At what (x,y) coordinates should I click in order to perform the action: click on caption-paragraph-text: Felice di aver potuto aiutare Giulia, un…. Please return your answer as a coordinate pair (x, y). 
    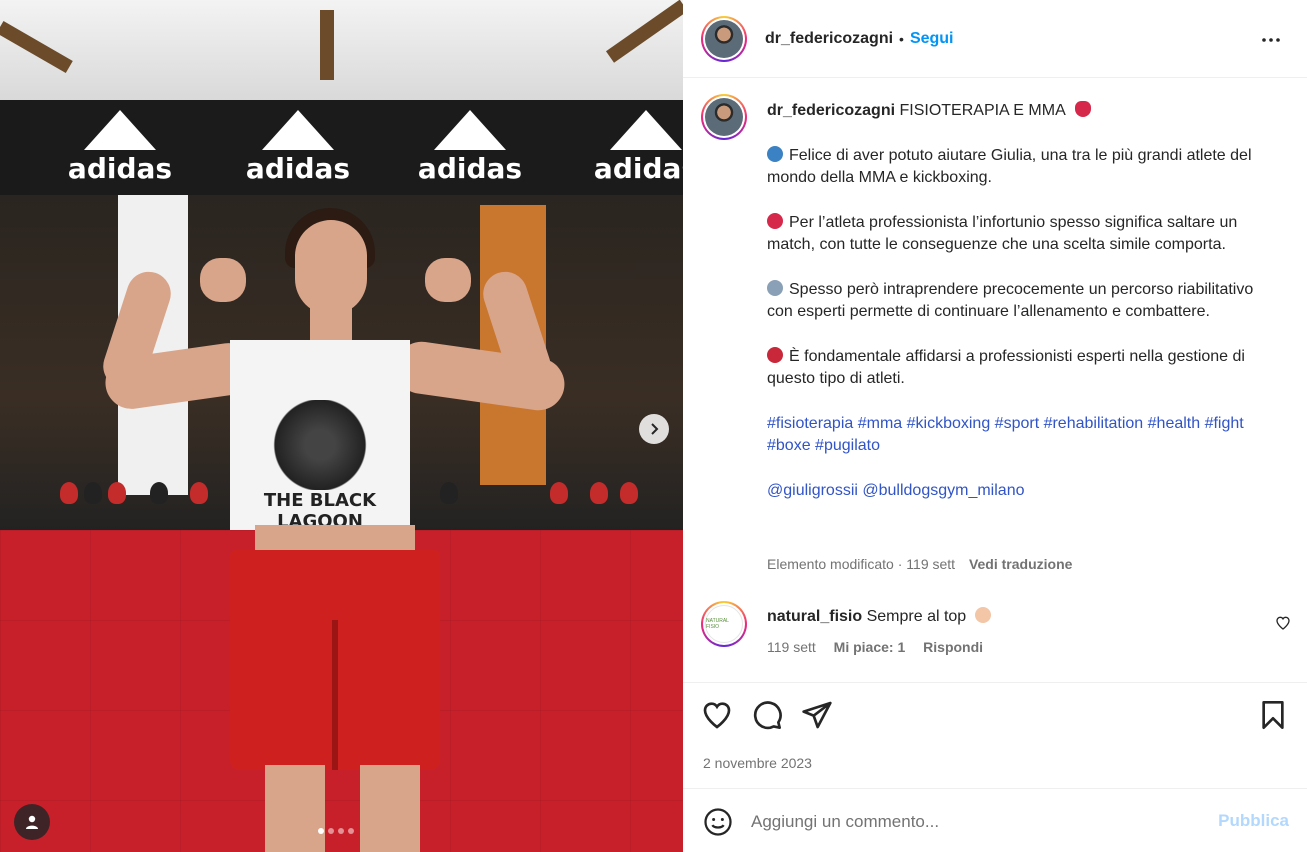
    Looking at the image, I should click on (1009, 166).